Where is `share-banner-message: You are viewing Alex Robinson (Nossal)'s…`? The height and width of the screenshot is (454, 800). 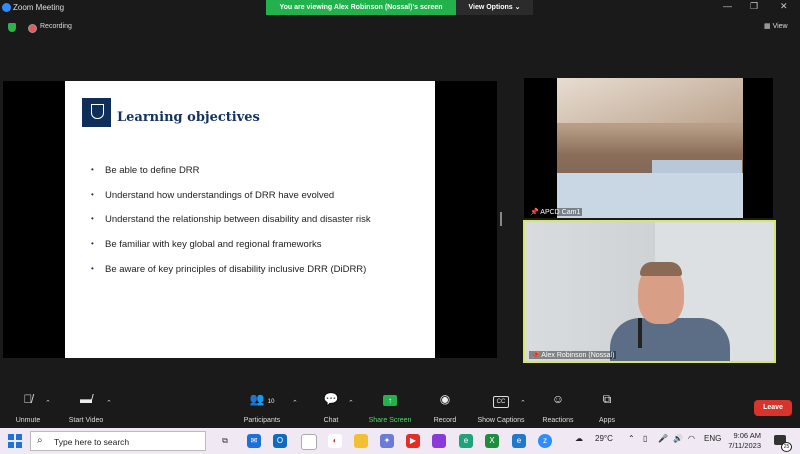
share-banner-message: You are viewing Alex Robinson (Nossal)'s… is located at coordinates (361, 7).